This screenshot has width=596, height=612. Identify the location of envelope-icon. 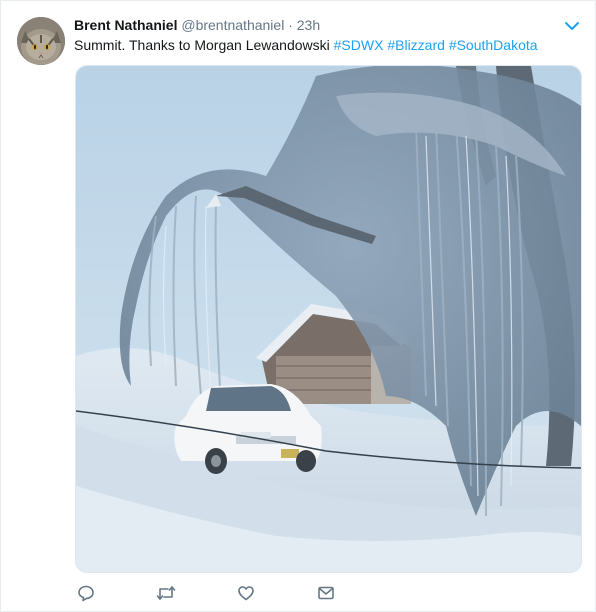
(326, 593).